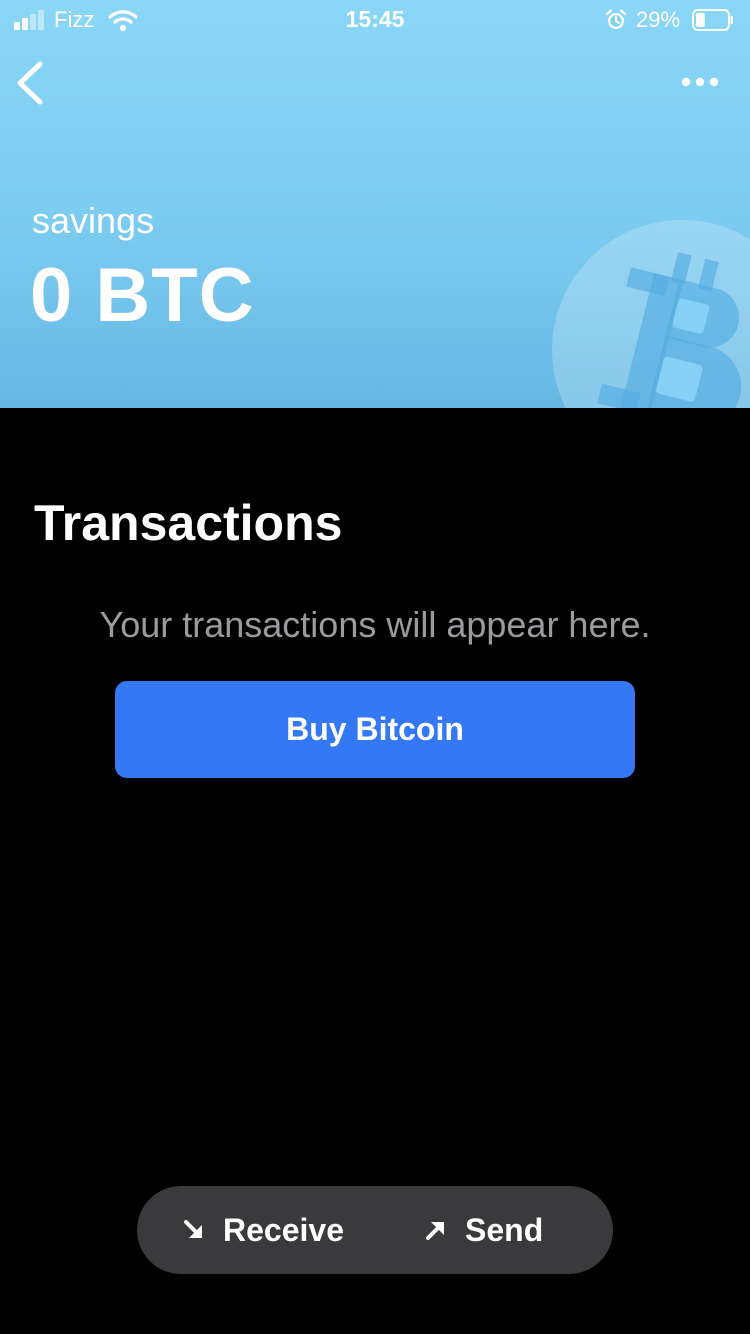 The height and width of the screenshot is (1334, 750). I want to click on bitcoin-logo-icon, so click(651, 314).